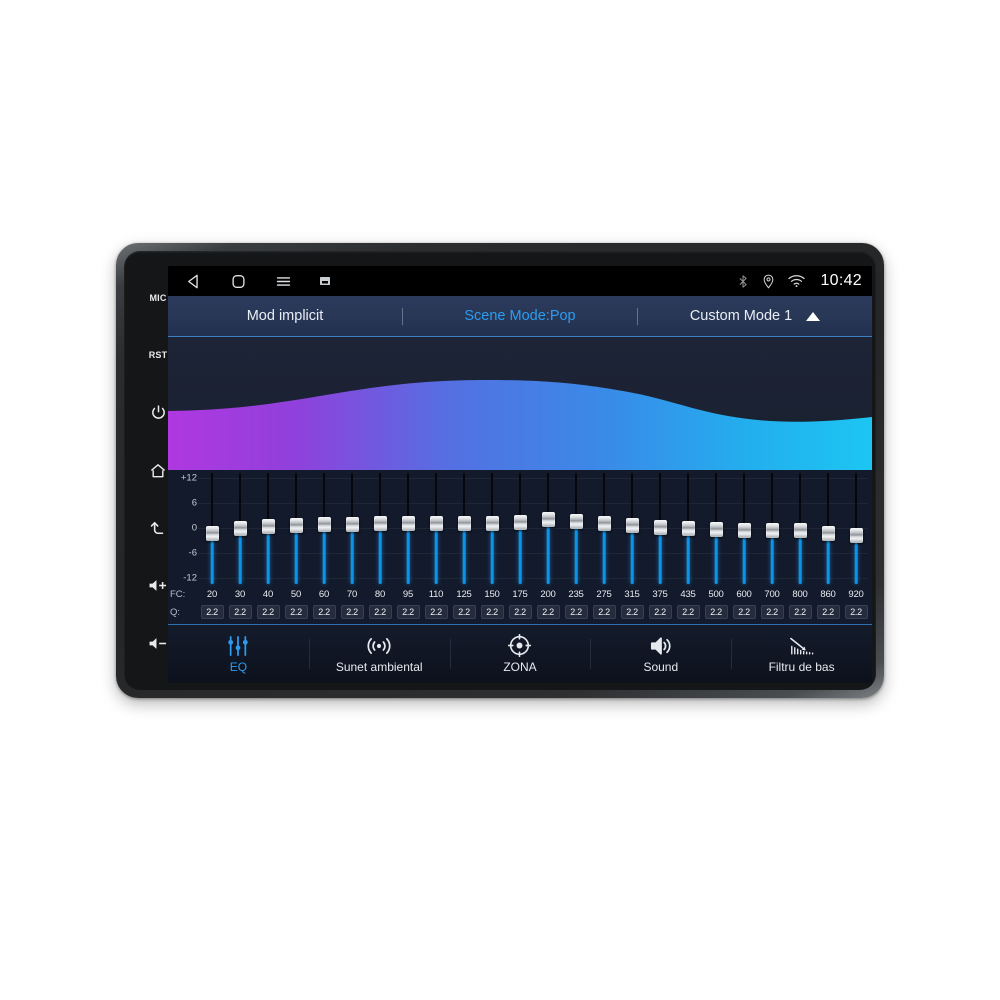  I want to click on back-button, so click(158, 528).